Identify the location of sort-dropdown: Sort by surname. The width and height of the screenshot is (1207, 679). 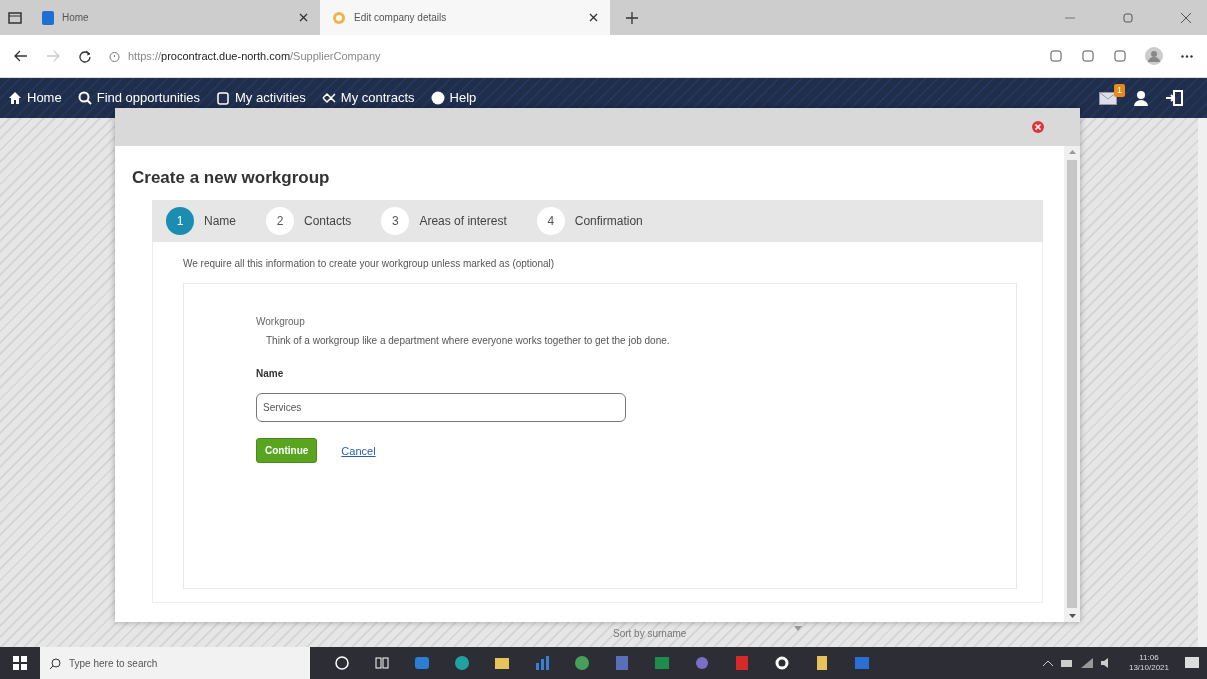
(707, 633).